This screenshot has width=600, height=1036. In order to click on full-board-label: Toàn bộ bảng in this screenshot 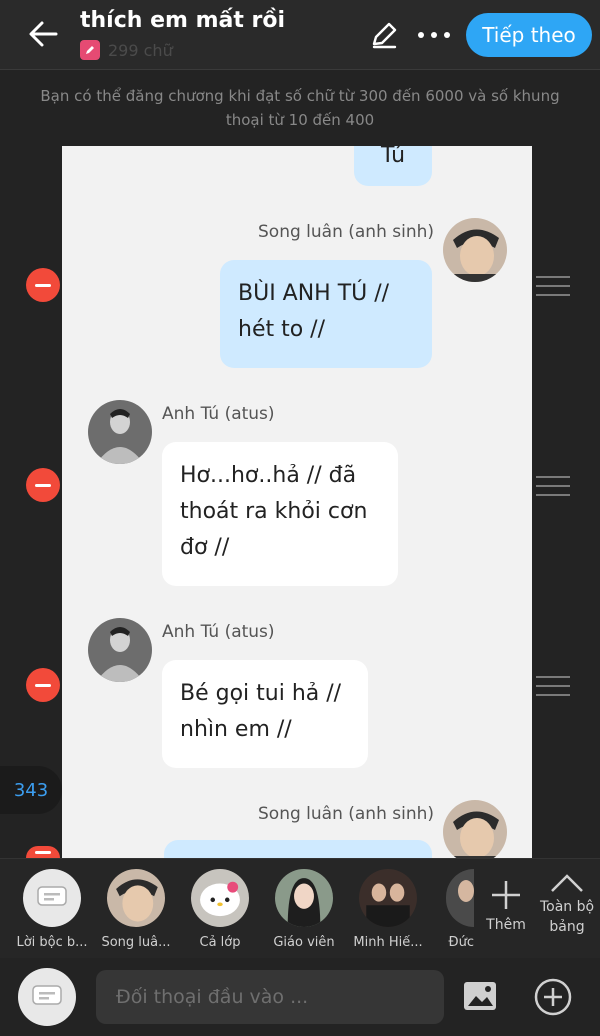, I will do `click(567, 917)`.